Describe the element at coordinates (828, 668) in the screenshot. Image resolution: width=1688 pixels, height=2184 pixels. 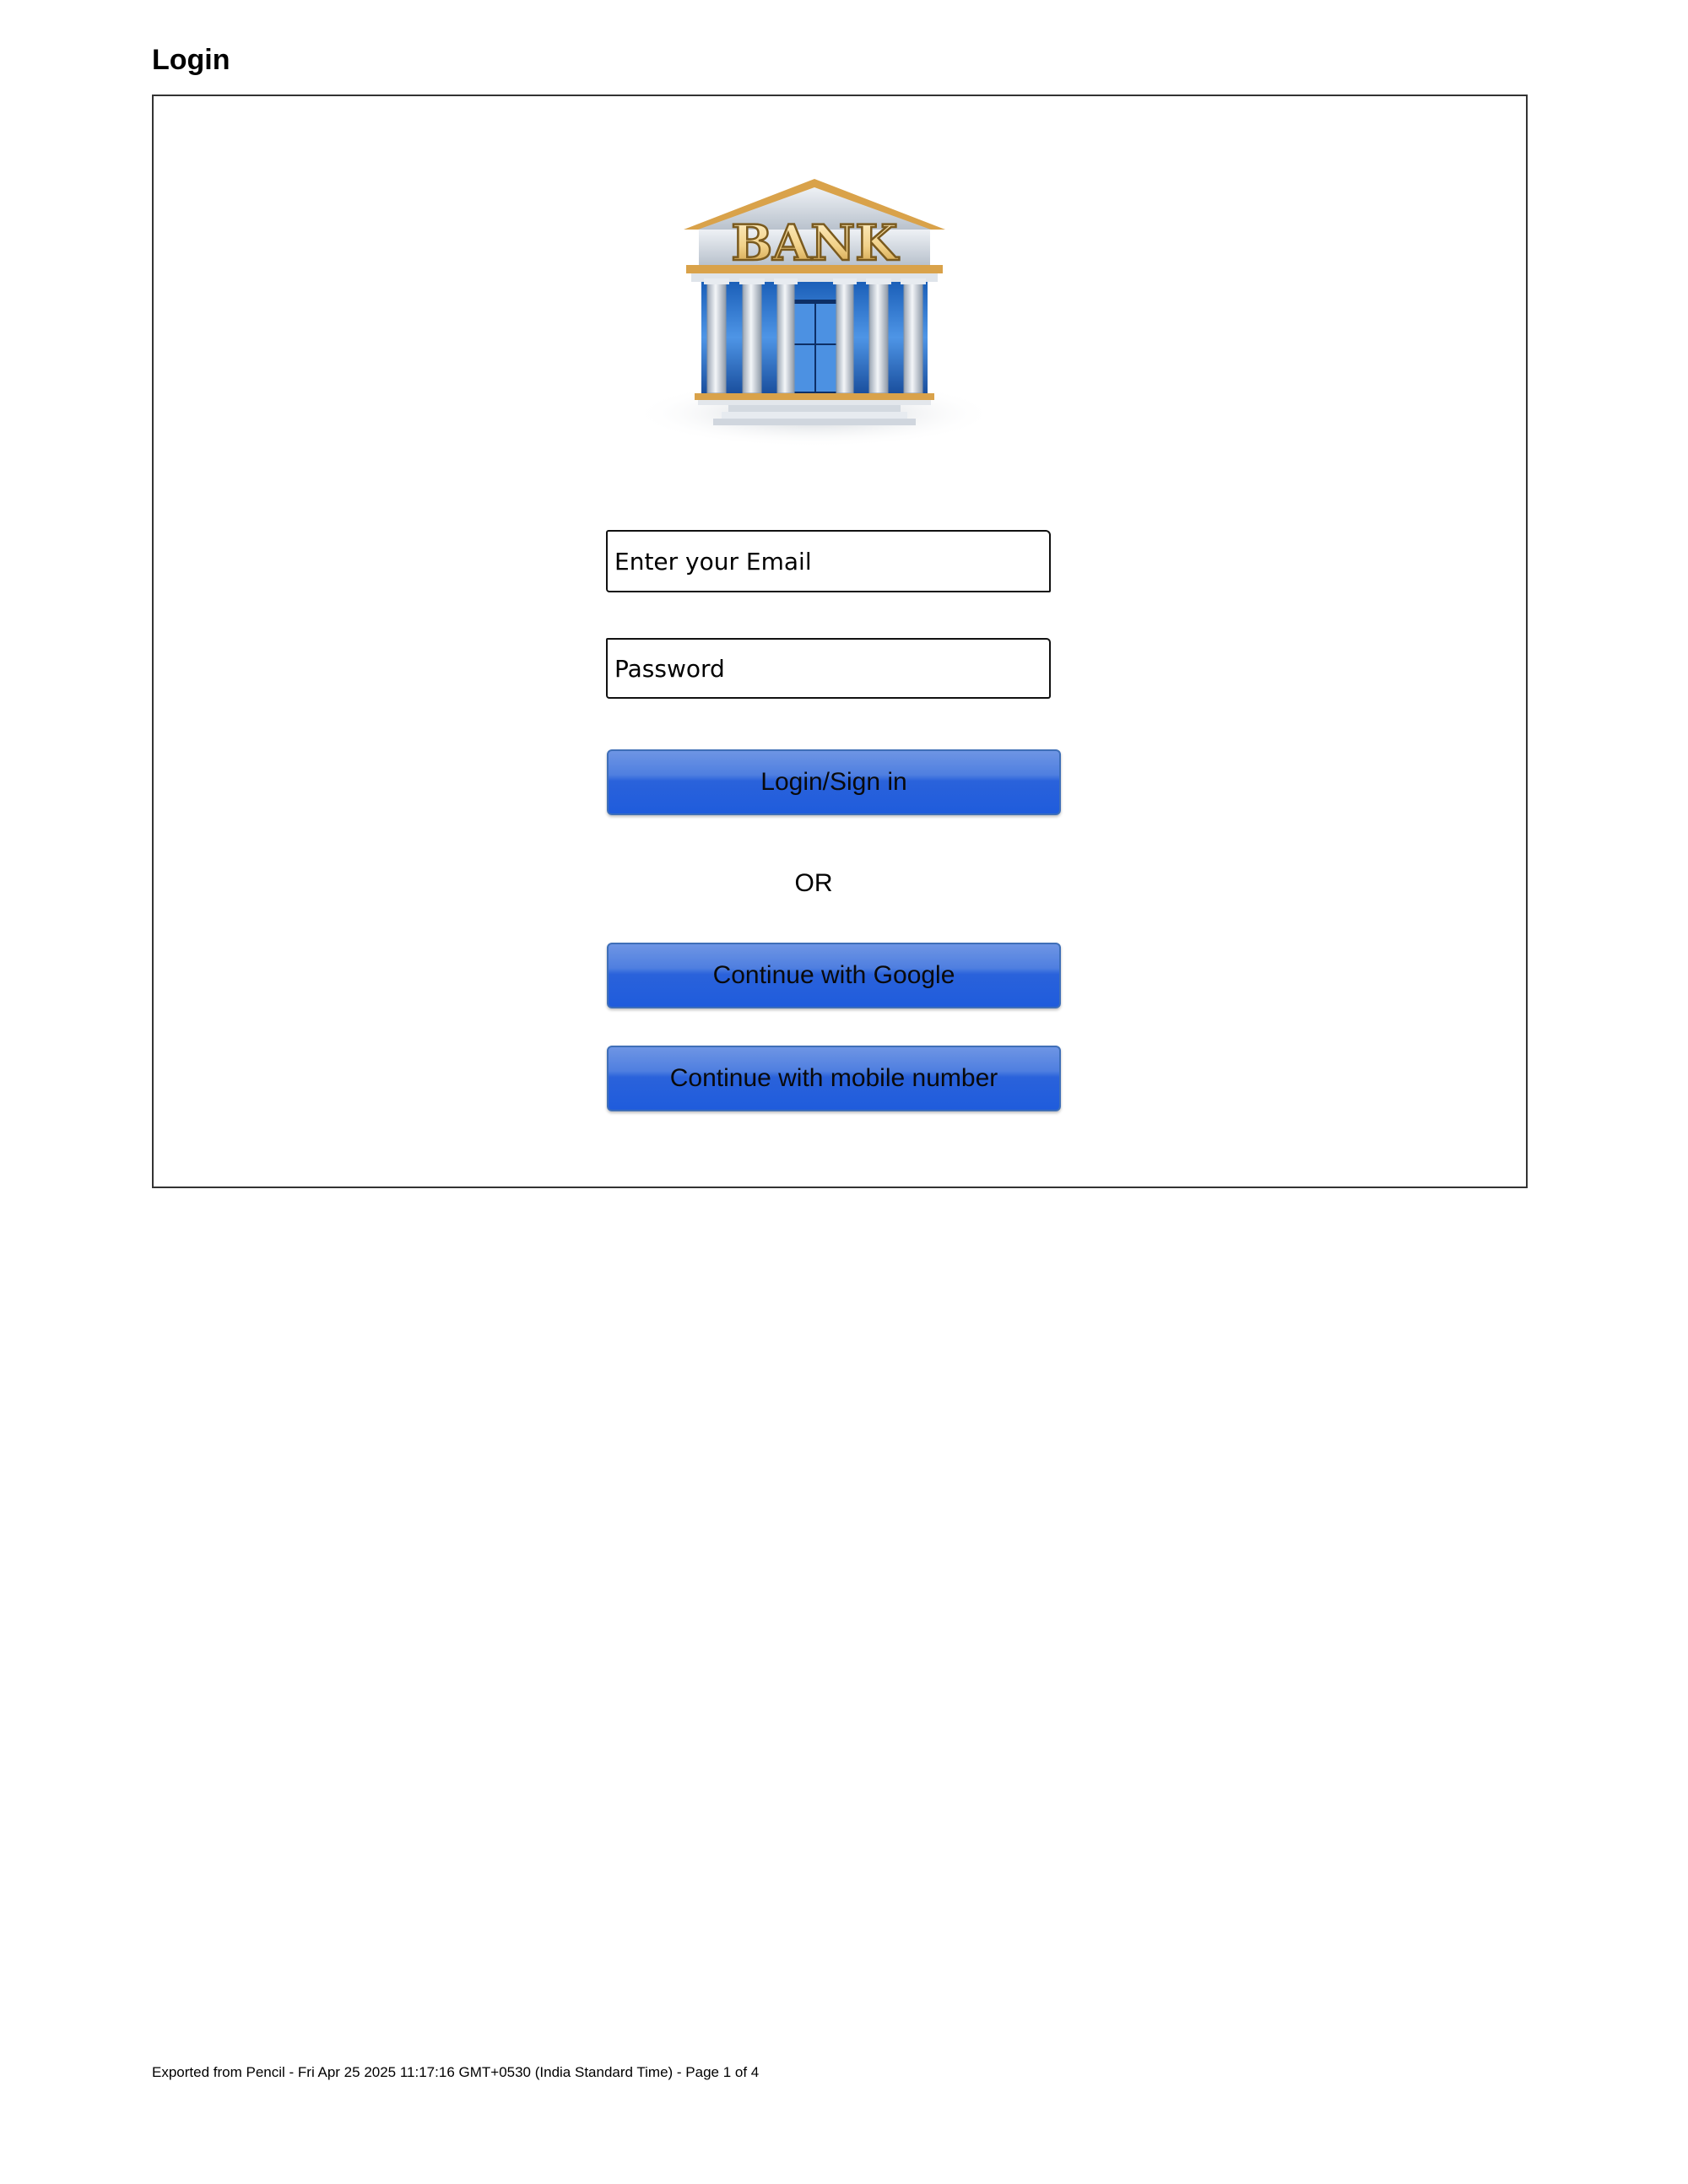
I see `password-field: Password` at that location.